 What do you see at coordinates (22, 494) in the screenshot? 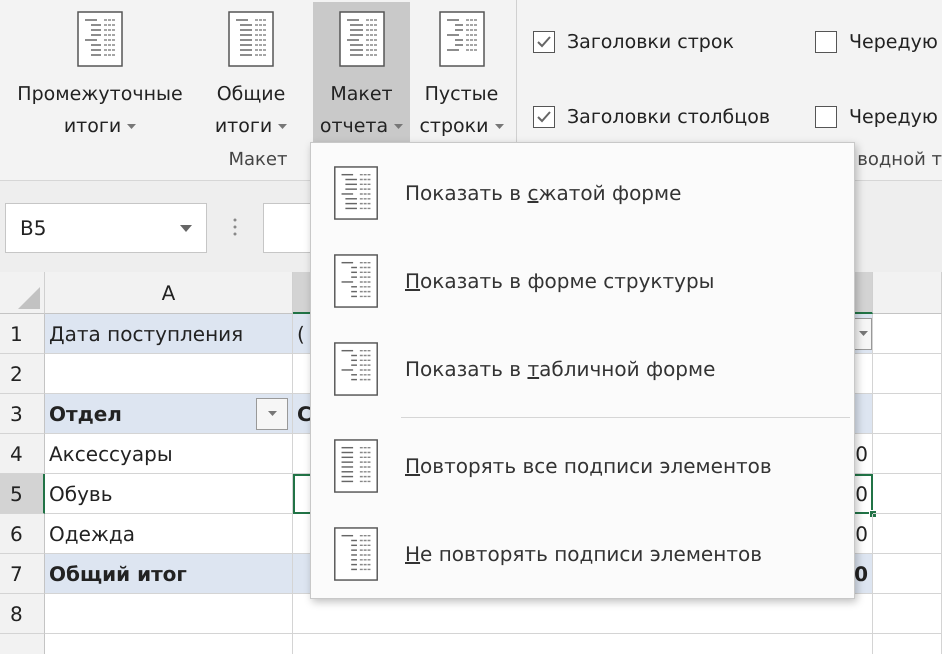
I see `row-header: 5` at bounding box center [22, 494].